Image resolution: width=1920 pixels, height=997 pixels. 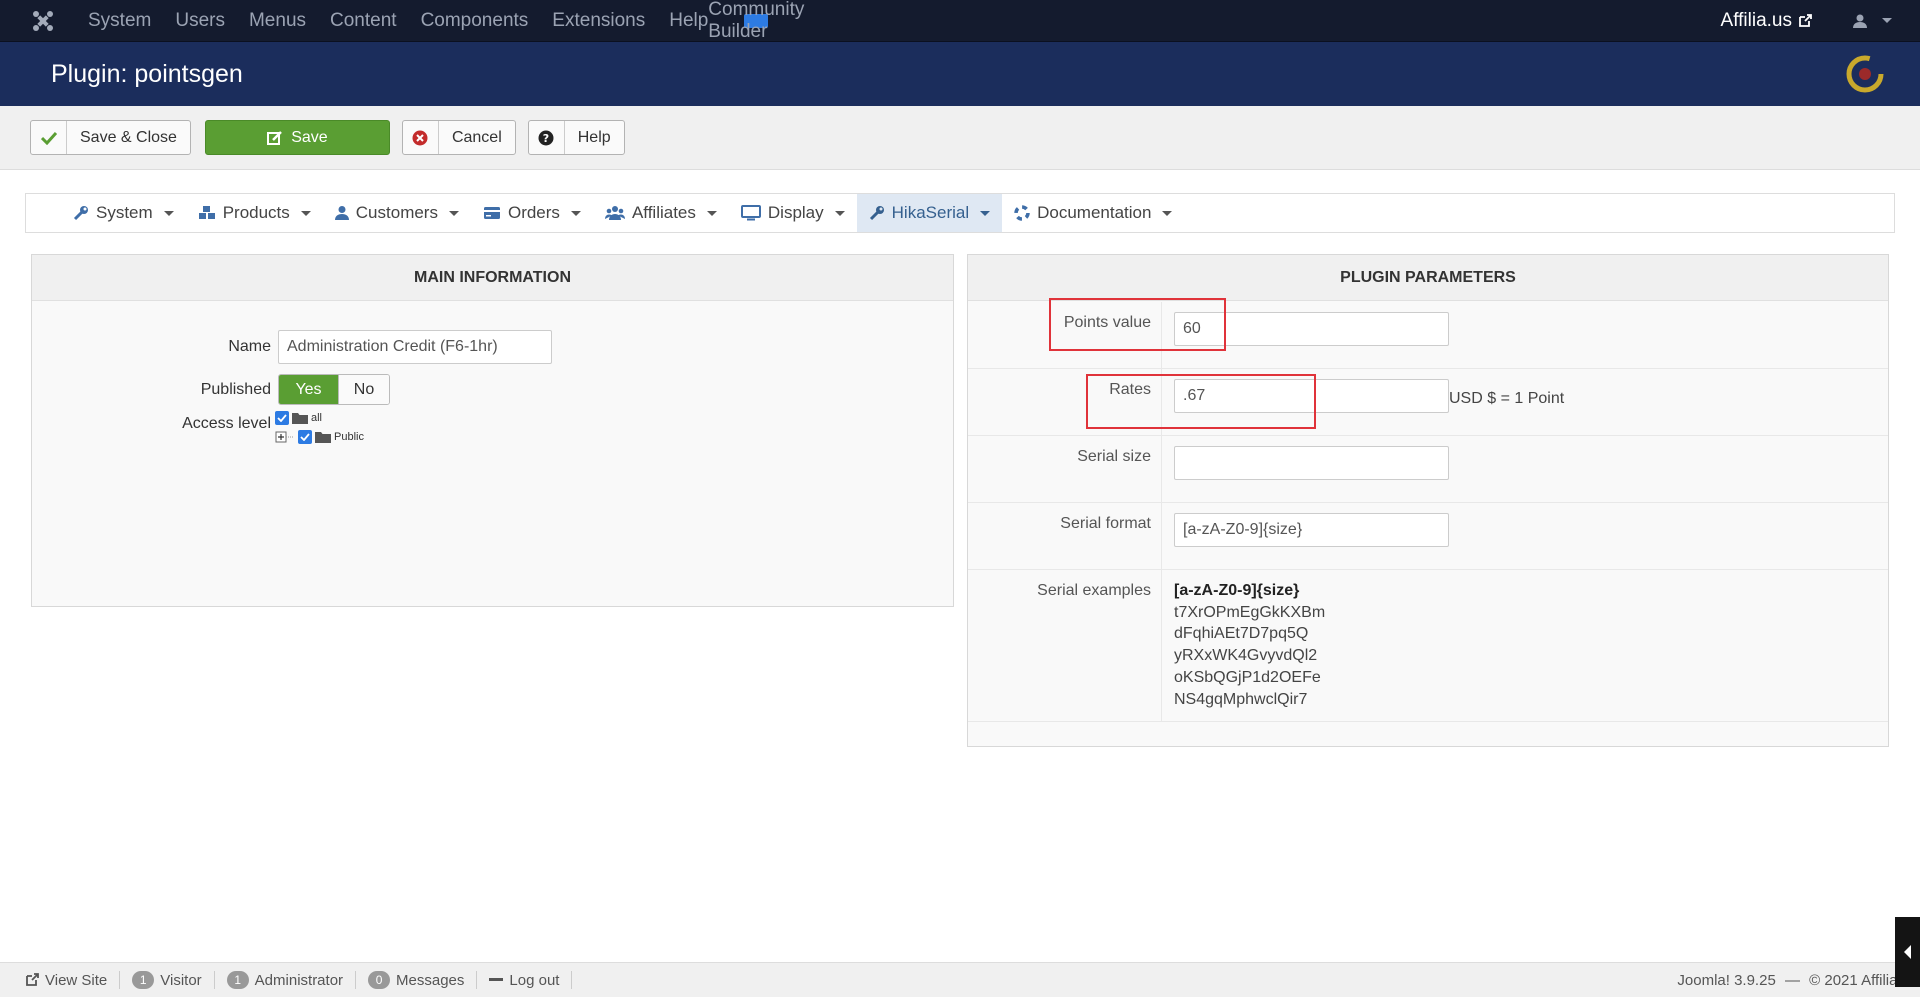 I want to click on cm-documentation: Documentation, so click(x=1093, y=213).